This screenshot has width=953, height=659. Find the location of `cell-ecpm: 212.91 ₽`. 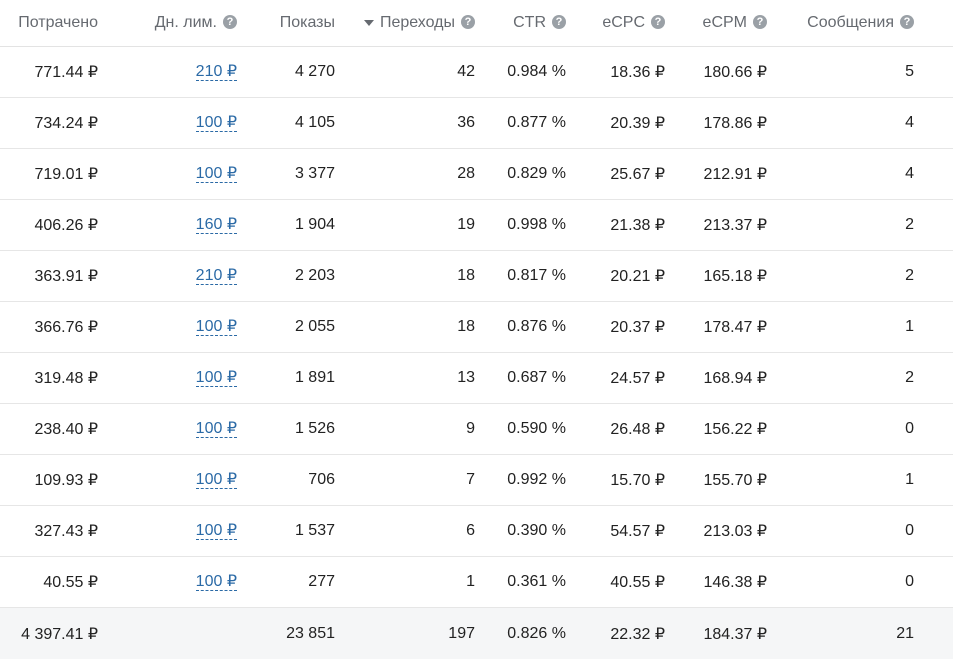

cell-ecpm: 212.91 ₽ is located at coordinates (735, 174).